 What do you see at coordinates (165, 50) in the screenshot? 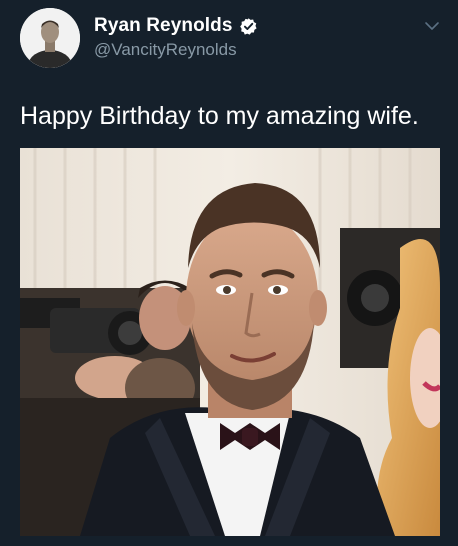
I see `author-handle: @VancityReynolds` at bounding box center [165, 50].